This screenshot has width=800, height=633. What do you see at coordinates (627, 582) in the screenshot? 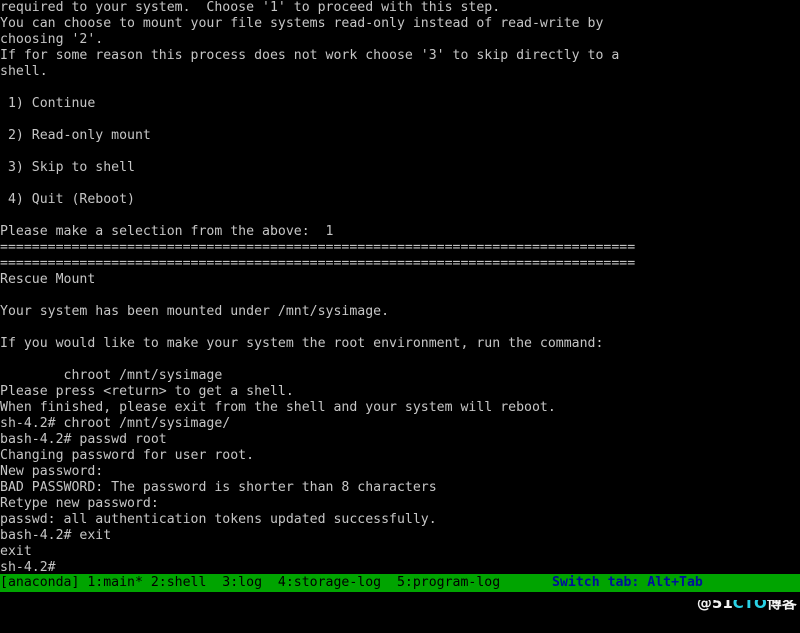
I see `switch-tab-hint: Switch tab: Alt+Tab` at bounding box center [627, 582].